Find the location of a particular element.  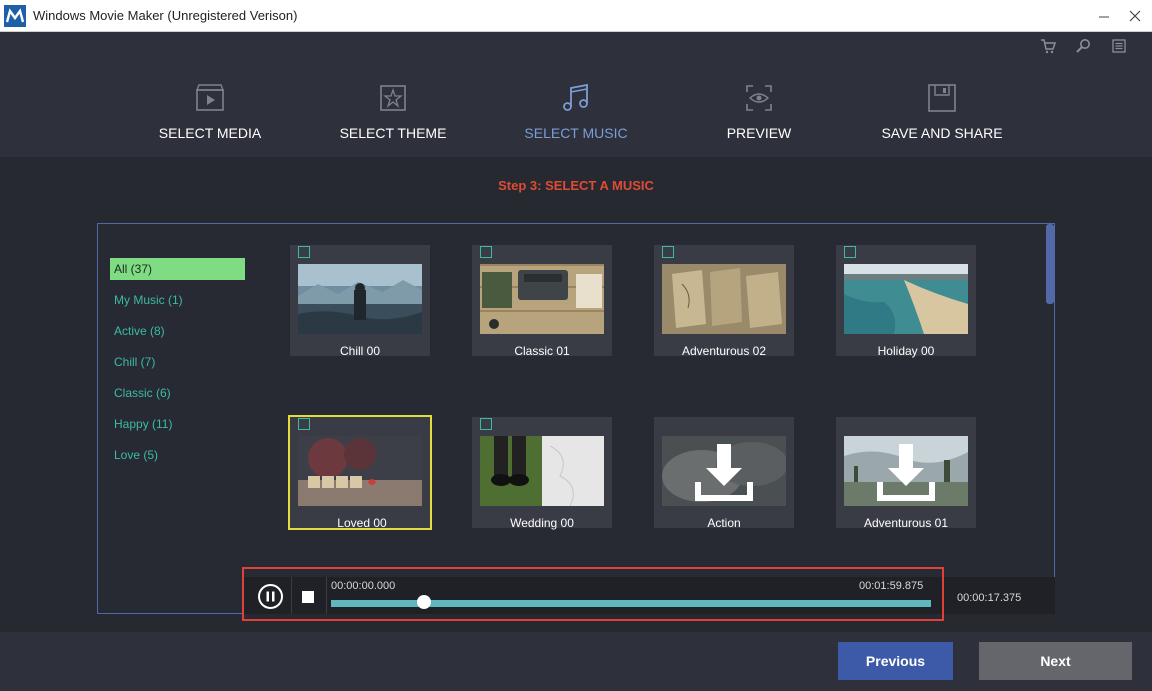

music-card-classic-01: Classic 01 is located at coordinates (542, 301).